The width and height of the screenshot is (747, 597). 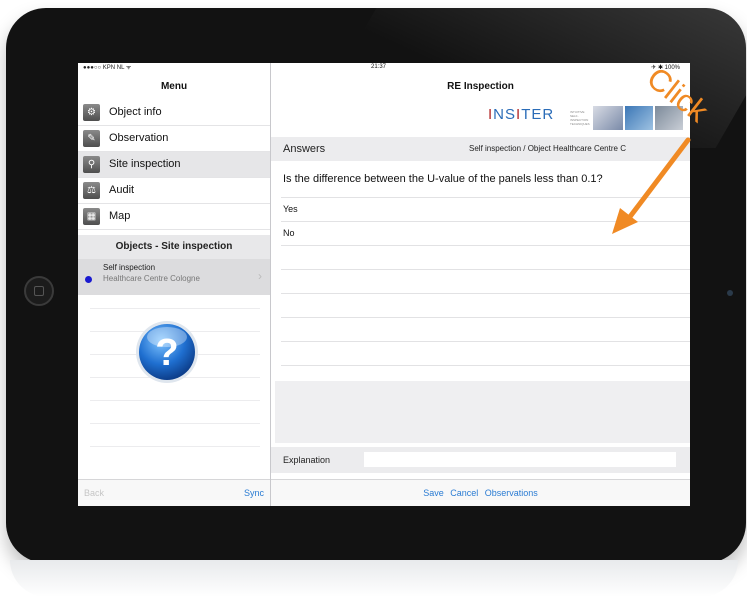 I want to click on menu-item-audit: ⚖ Audit, so click(x=174, y=191).